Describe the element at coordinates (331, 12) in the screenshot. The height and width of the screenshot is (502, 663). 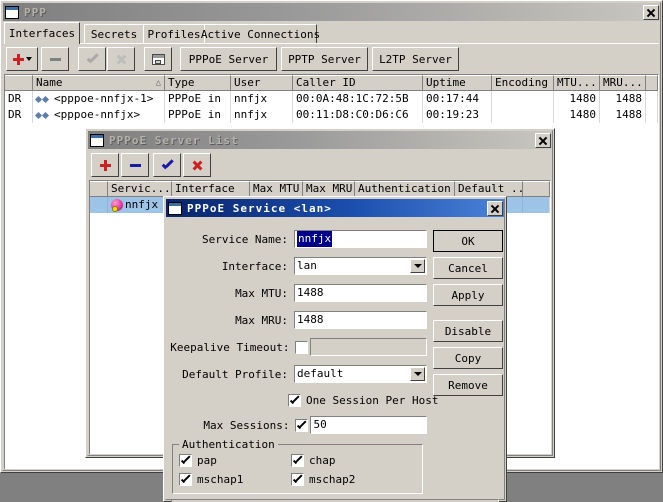
I see `ppp-titlebar: PPP` at that location.